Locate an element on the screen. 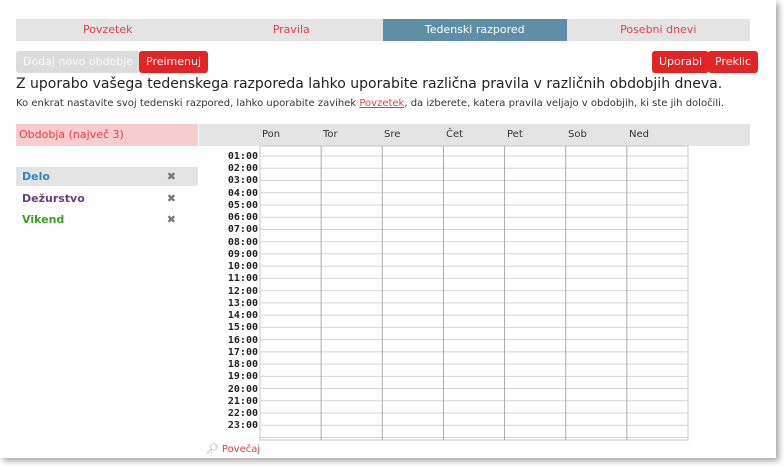  zoom-link: 🔎︎ Povečaj is located at coordinates (233, 449).